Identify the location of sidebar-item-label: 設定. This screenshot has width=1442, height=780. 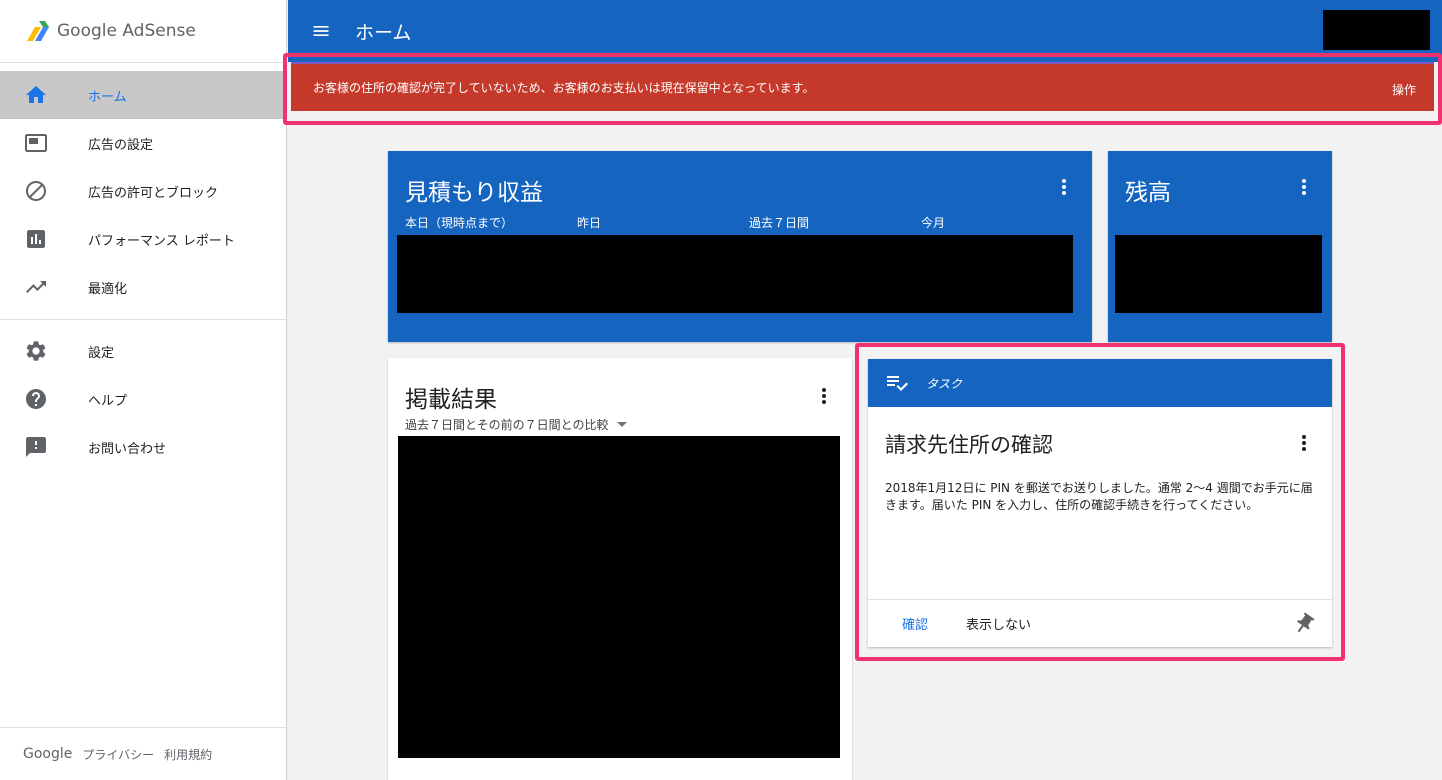
(101, 353).